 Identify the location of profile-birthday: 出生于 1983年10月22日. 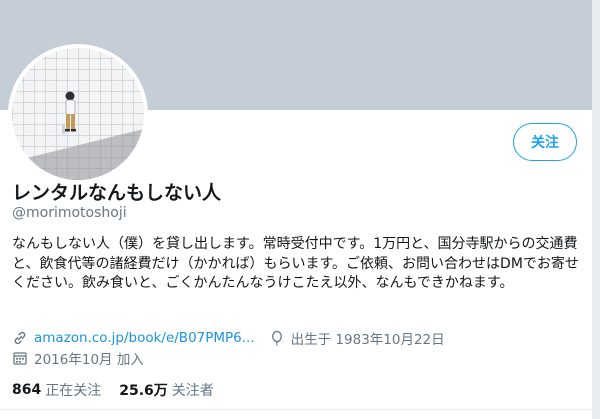
(367, 340).